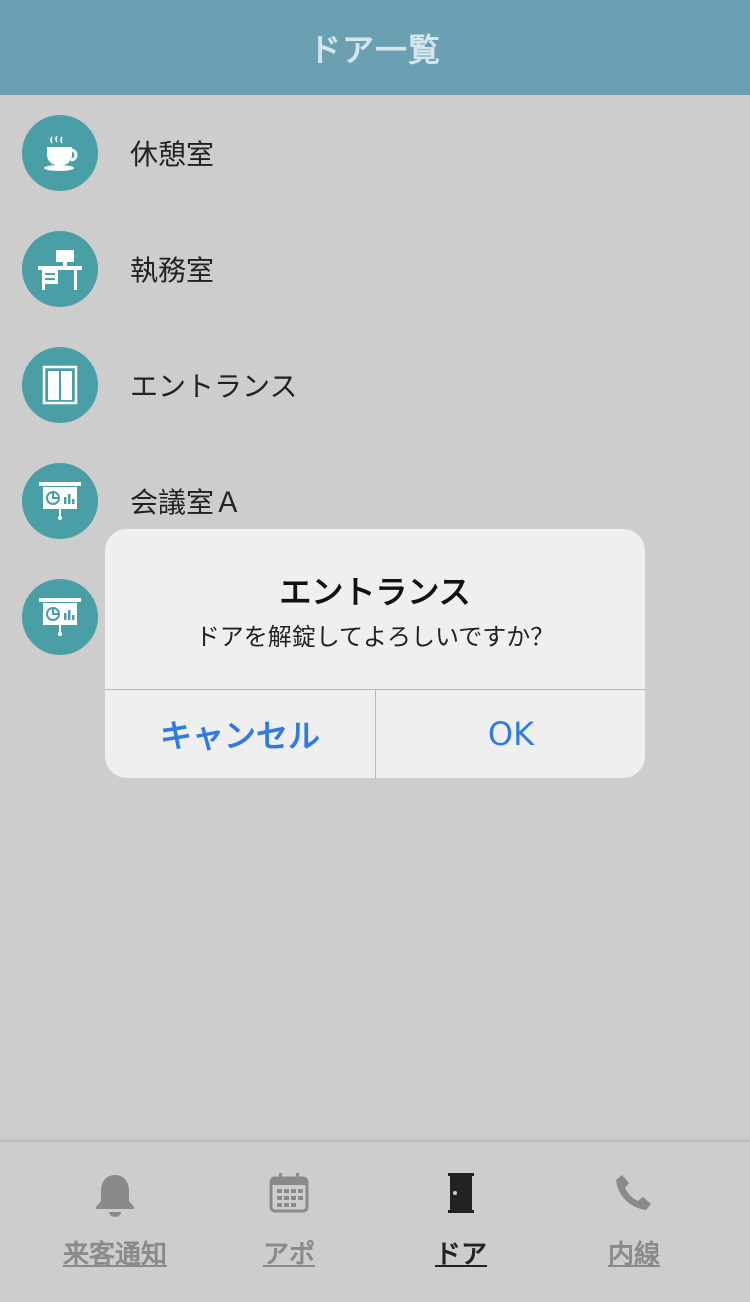 The image size is (750, 1302). I want to click on unlock-confirm-dialog: エントランス ドアを解錠してよろしいですか？ キャンセル OK, so click(375, 653).